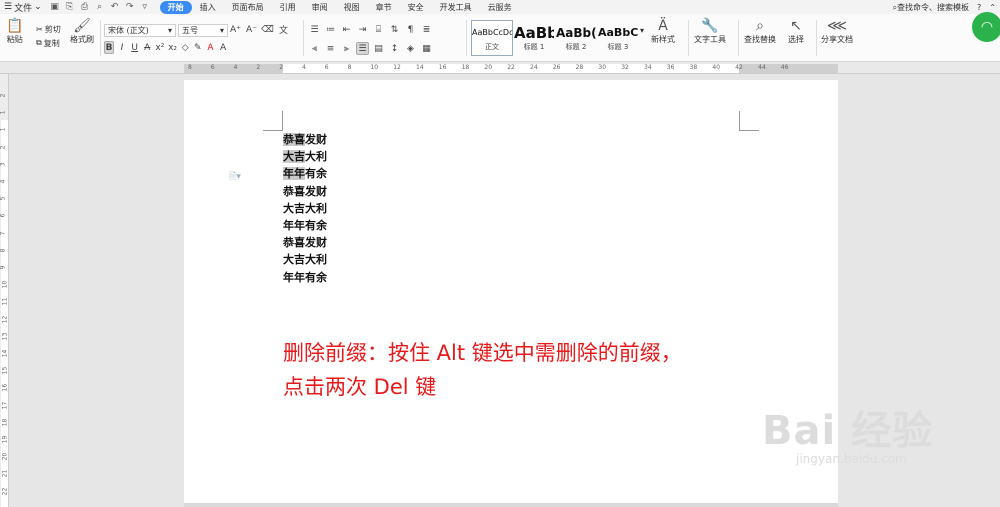 This screenshot has width=1000, height=507. Describe the element at coordinates (3, 181) in the screenshot. I see `ruler-tick-label: 4` at that location.